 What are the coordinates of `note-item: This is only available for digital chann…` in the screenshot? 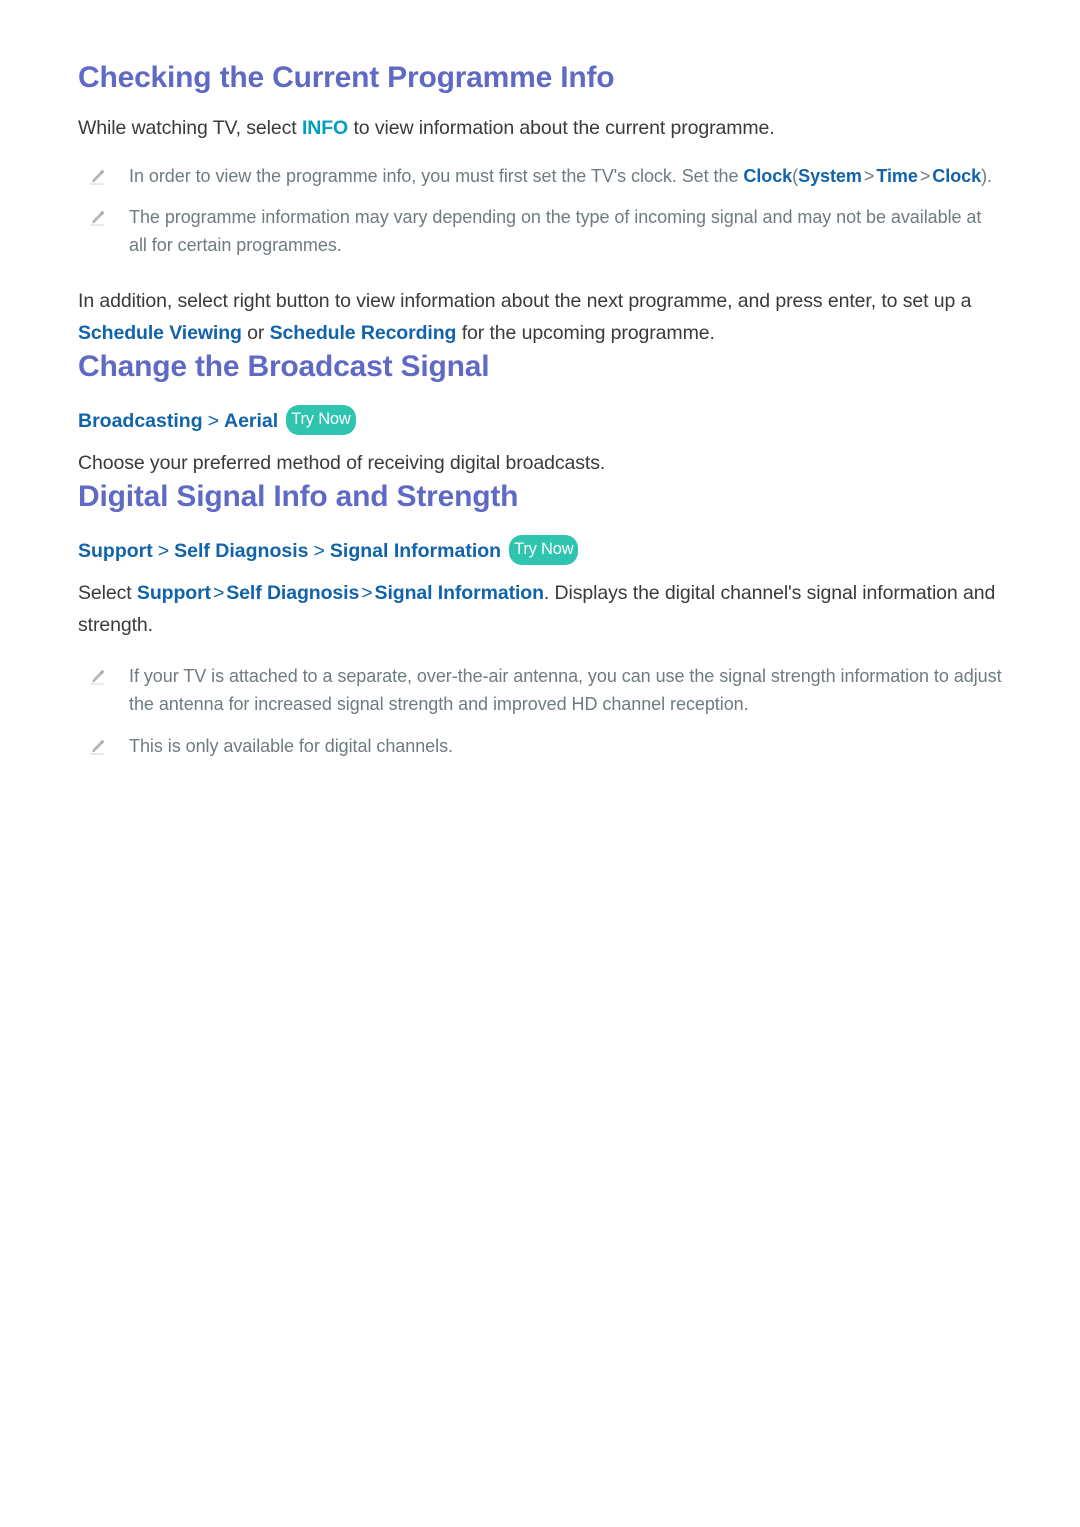 It's located at (540, 747).